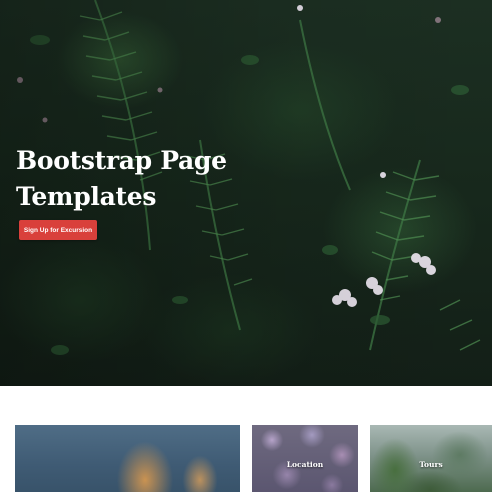 The height and width of the screenshot is (492, 492). Describe the element at coordinates (86, 196) in the screenshot. I see `hero-title-line2: Templates` at that location.